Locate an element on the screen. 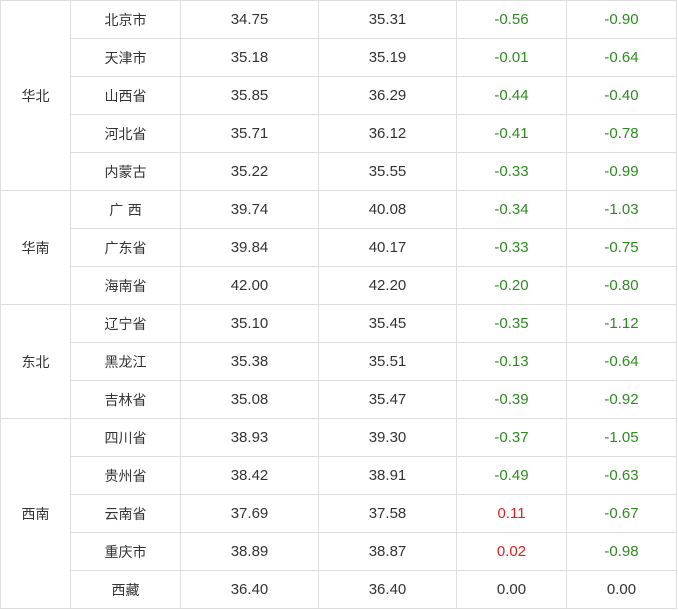 This screenshot has height=610, width=678. table-row: 河北省 35.71 36.12 -0.41 -0.78 is located at coordinates (339, 133).